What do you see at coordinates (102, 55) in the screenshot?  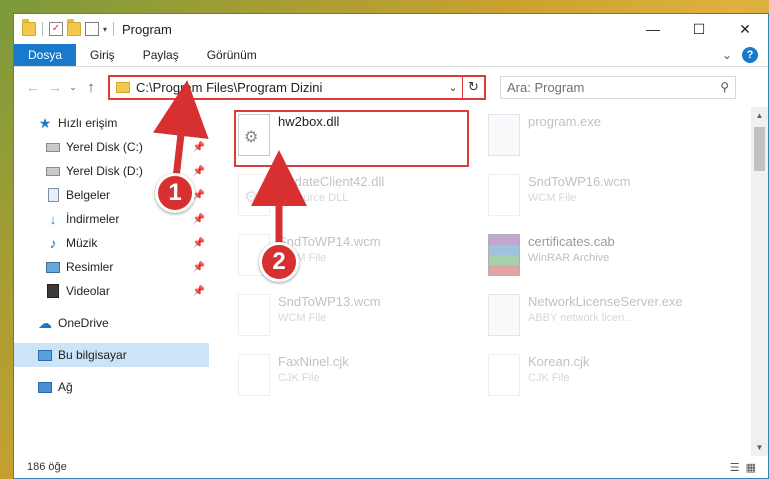 I see `tab-home: Giriş` at bounding box center [102, 55].